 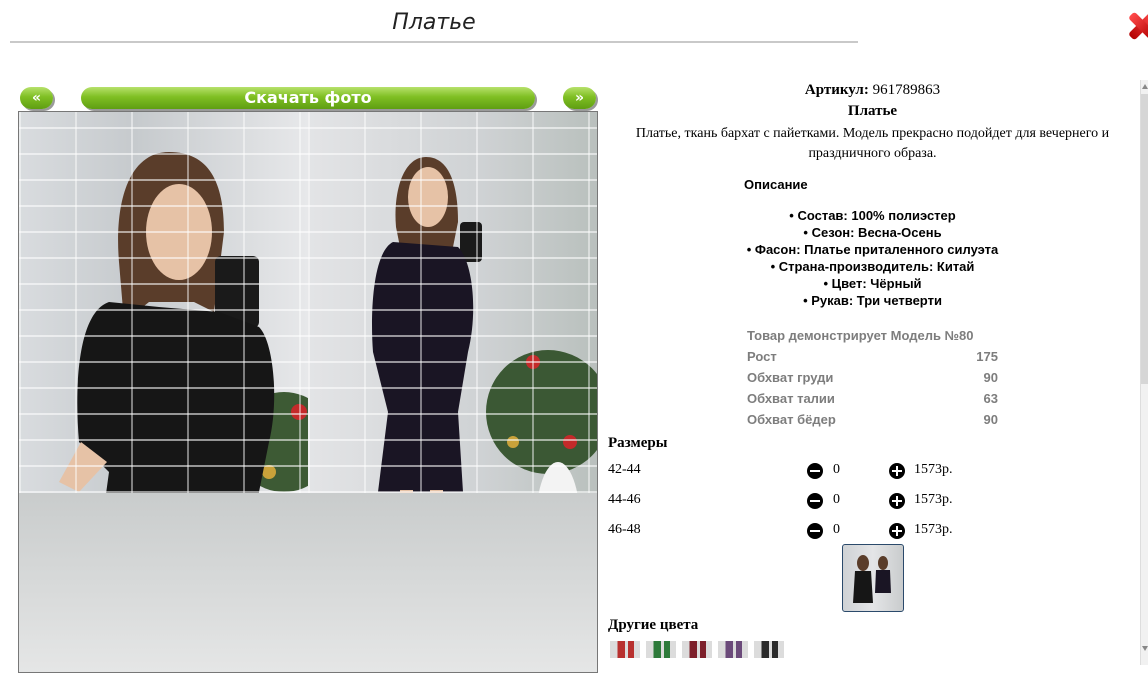 What do you see at coordinates (872, 232) in the screenshot?
I see `attribute-item: • Сезон: Весна-Осень` at bounding box center [872, 232].